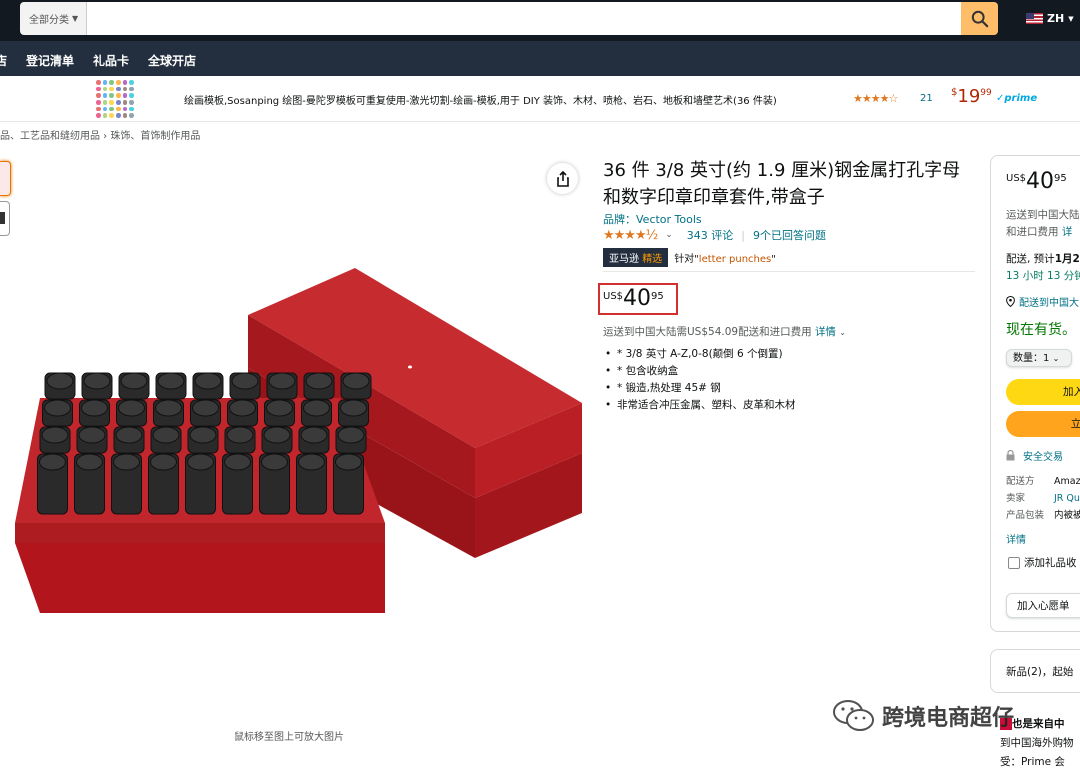 Image resolution: width=1080 pixels, height=772 pixels. I want to click on add-to-cart-button: 加入, so click(1043, 392).